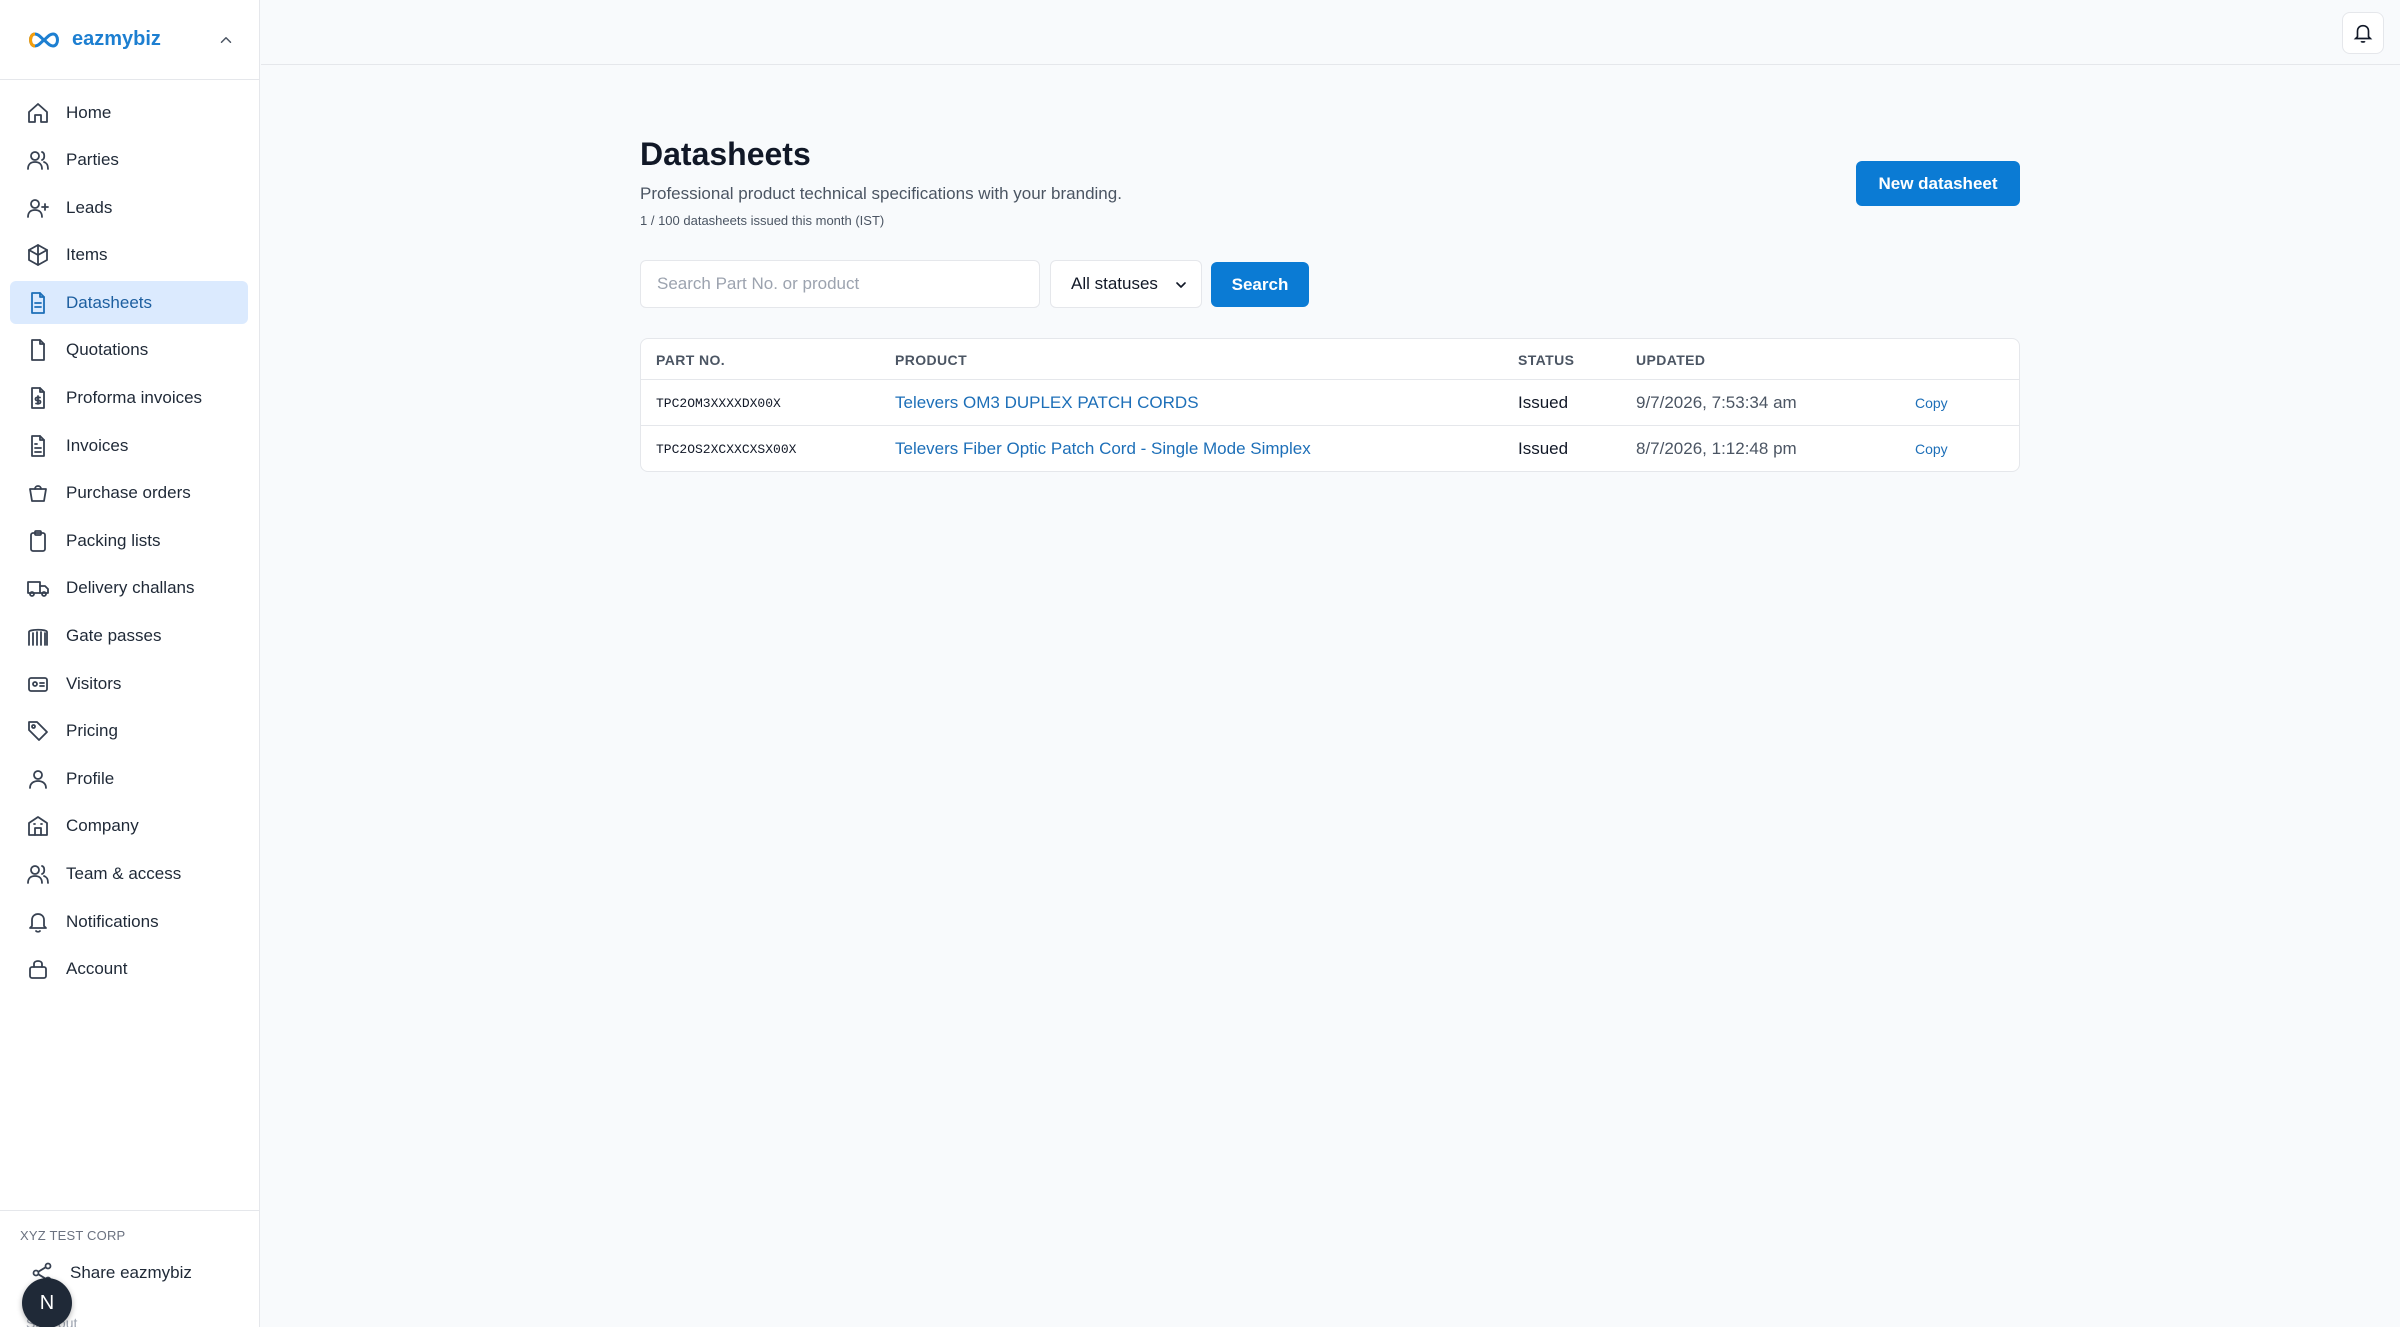 This screenshot has width=2400, height=1327. Describe the element at coordinates (38, 160) in the screenshot. I see `users-icon` at that location.